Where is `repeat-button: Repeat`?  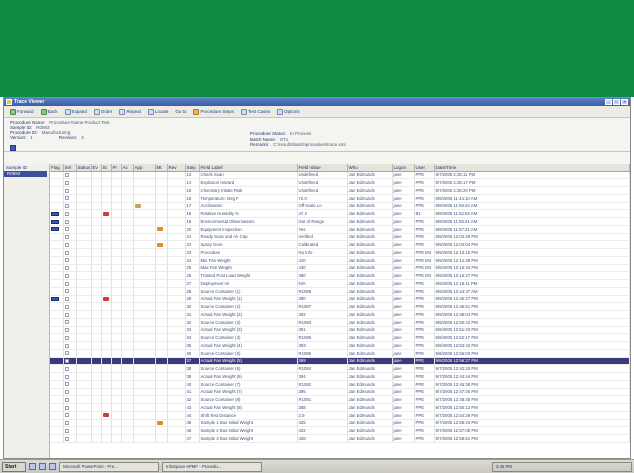 repeat-button: Repeat is located at coordinates (130, 112).